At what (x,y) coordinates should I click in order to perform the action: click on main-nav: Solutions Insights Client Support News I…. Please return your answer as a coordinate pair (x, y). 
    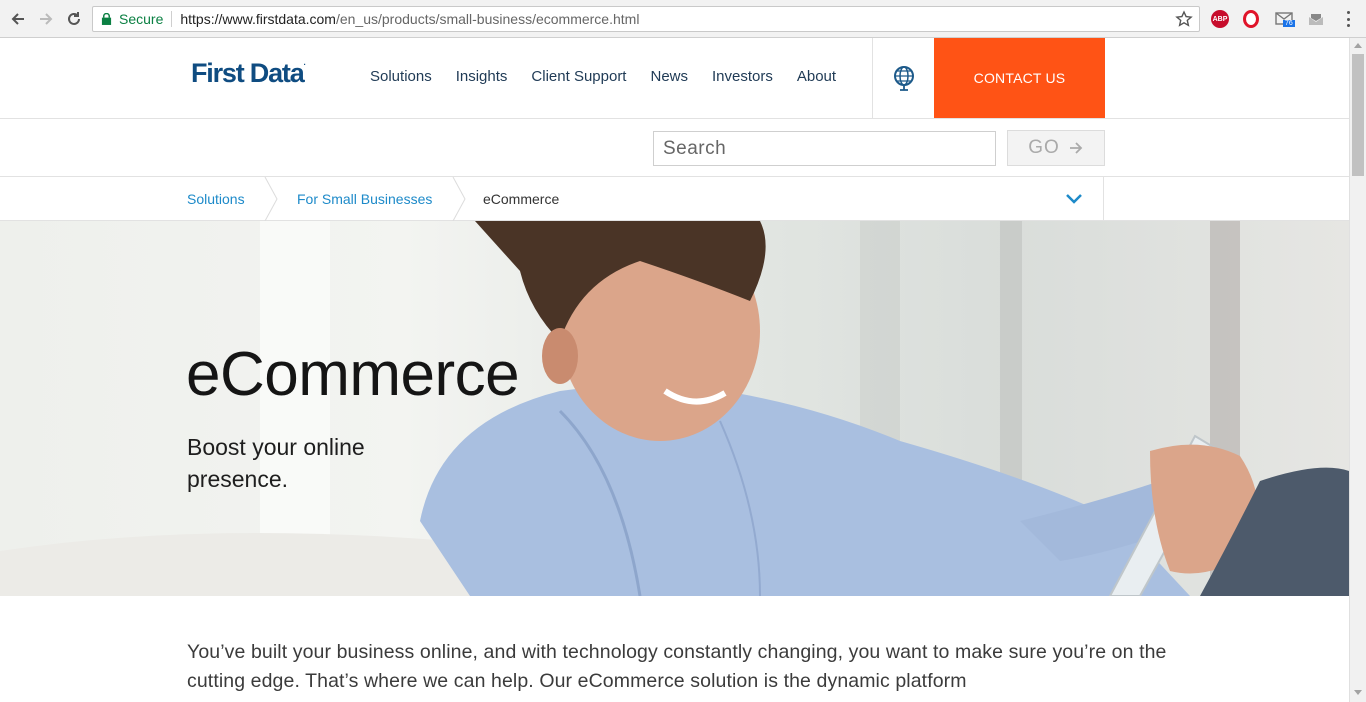
    Looking at the image, I should click on (615, 76).